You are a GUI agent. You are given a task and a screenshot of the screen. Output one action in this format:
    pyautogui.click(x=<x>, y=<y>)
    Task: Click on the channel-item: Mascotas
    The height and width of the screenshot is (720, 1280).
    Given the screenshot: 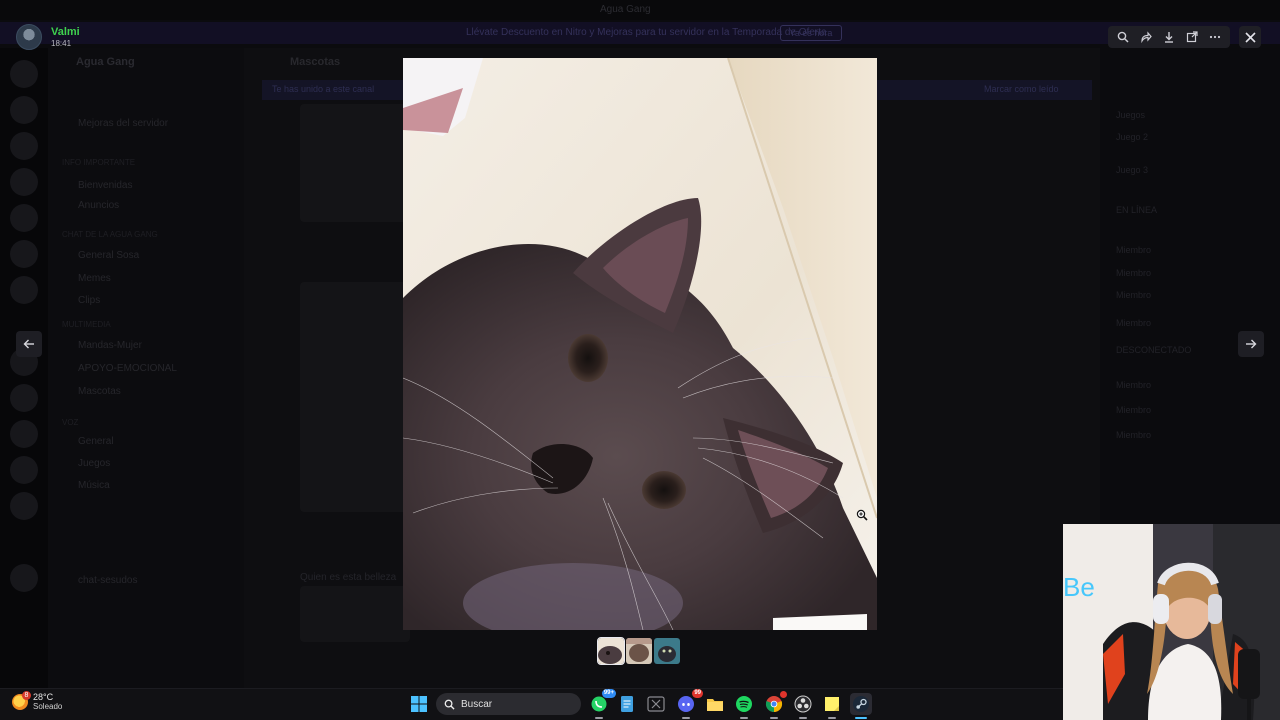 What is the action you would take?
    pyautogui.click(x=99, y=391)
    